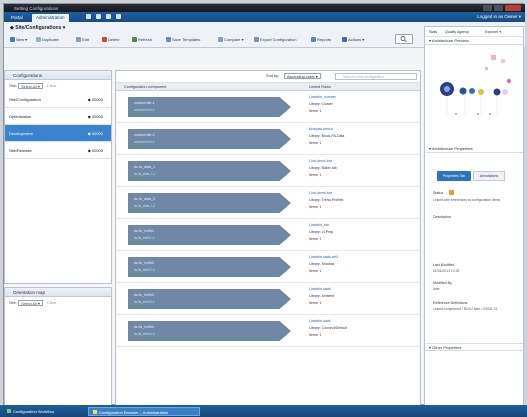 The width and height of the screenshot is (527, 417). I want to click on actions-icon, so click(344, 39).